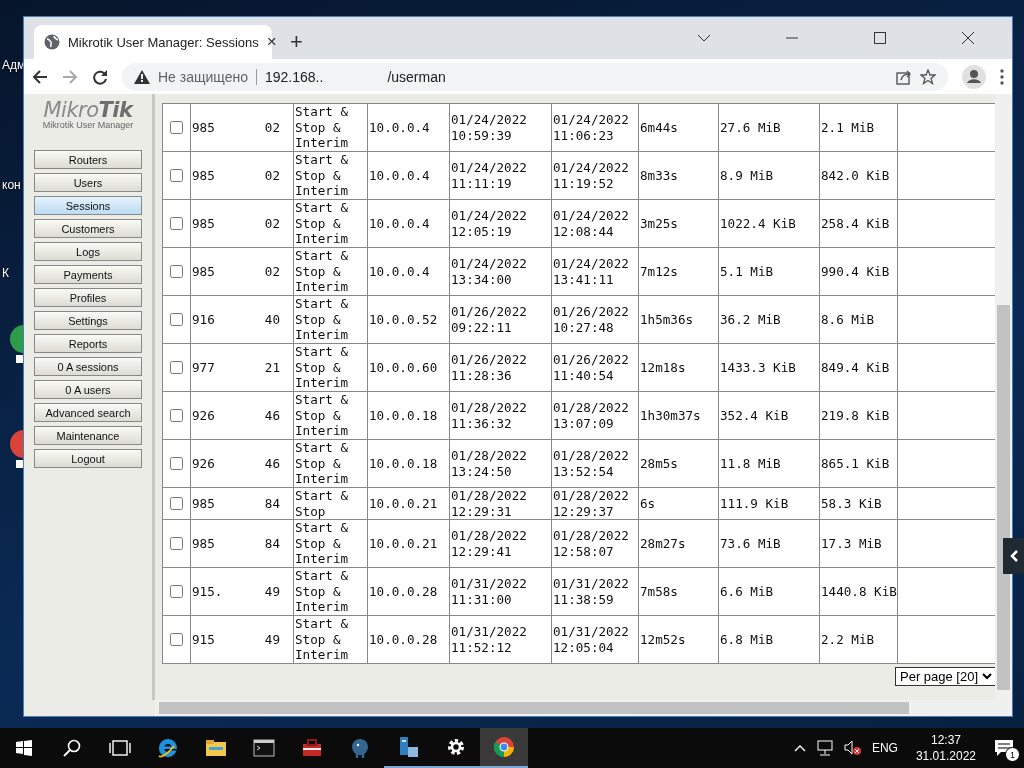  I want to click on end-time-cell: 01/24/2022 12:08:44, so click(595, 223).